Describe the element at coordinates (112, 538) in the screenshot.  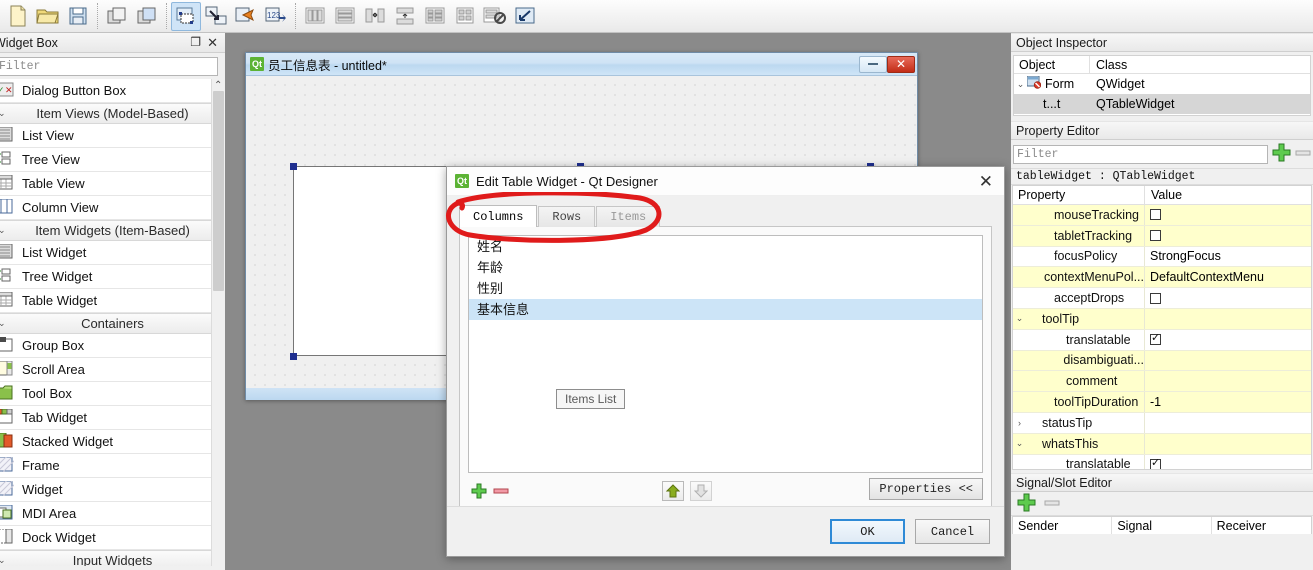
I see `widget-box-item-dock-widget: Dock Widget` at that location.